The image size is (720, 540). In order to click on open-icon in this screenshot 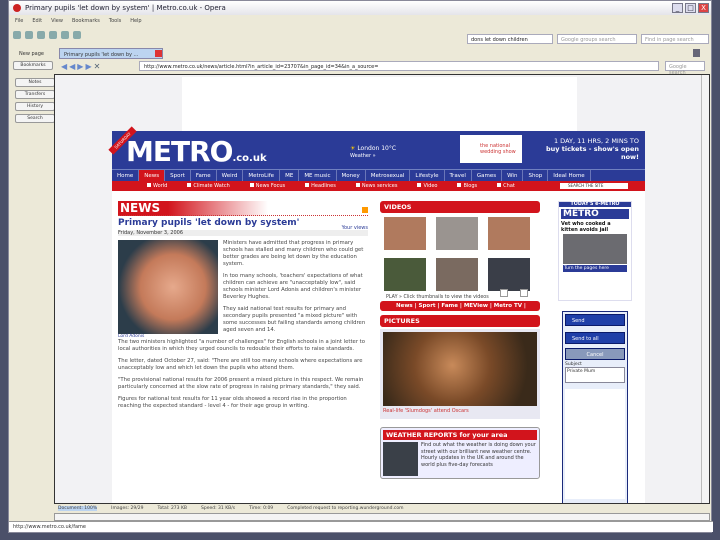, I will do `click(17, 35)`.